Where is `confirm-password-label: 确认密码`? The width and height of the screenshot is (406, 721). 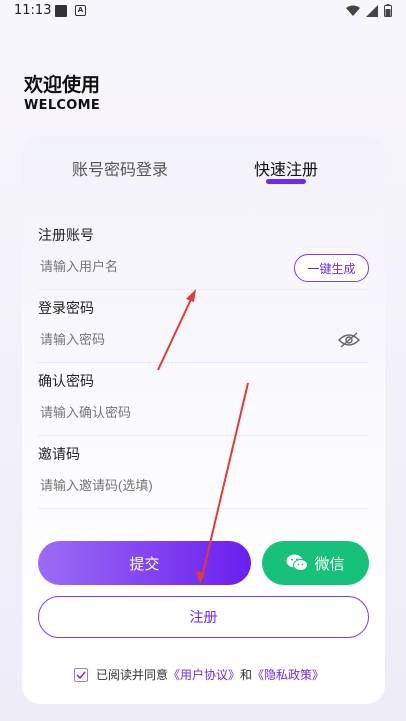
confirm-password-label: 确认密码 is located at coordinates (66, 382).